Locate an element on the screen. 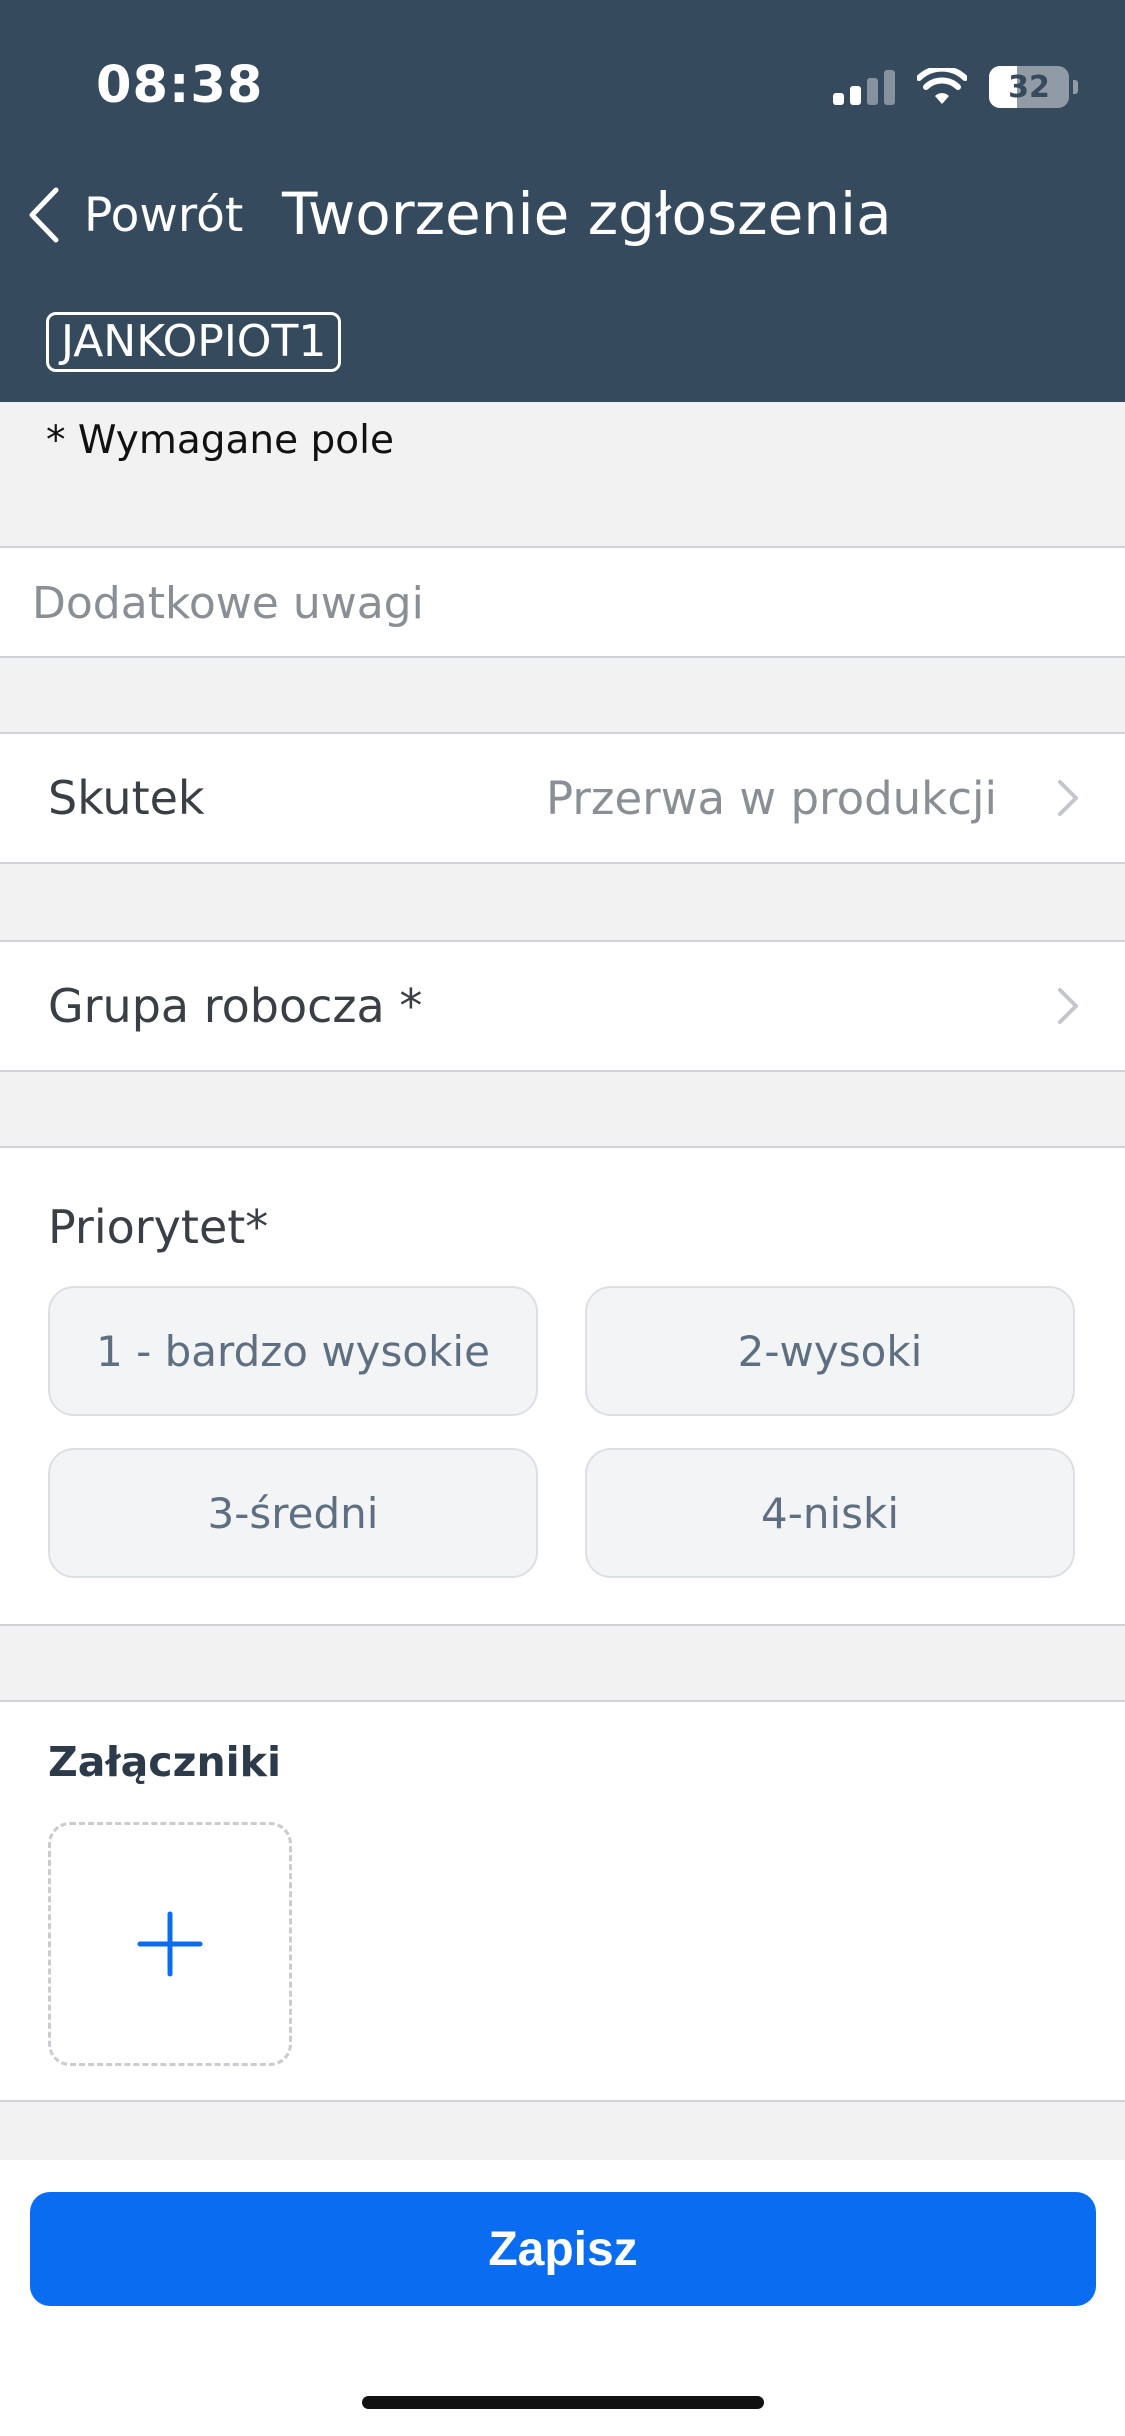  battery-icon: 32 is located at coordinates (1033, 87).